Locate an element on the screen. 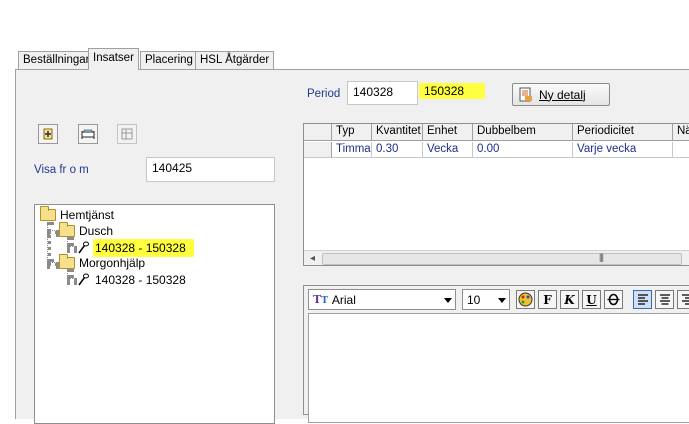  font-select-value: Arial is located at coordinates (344, 300).